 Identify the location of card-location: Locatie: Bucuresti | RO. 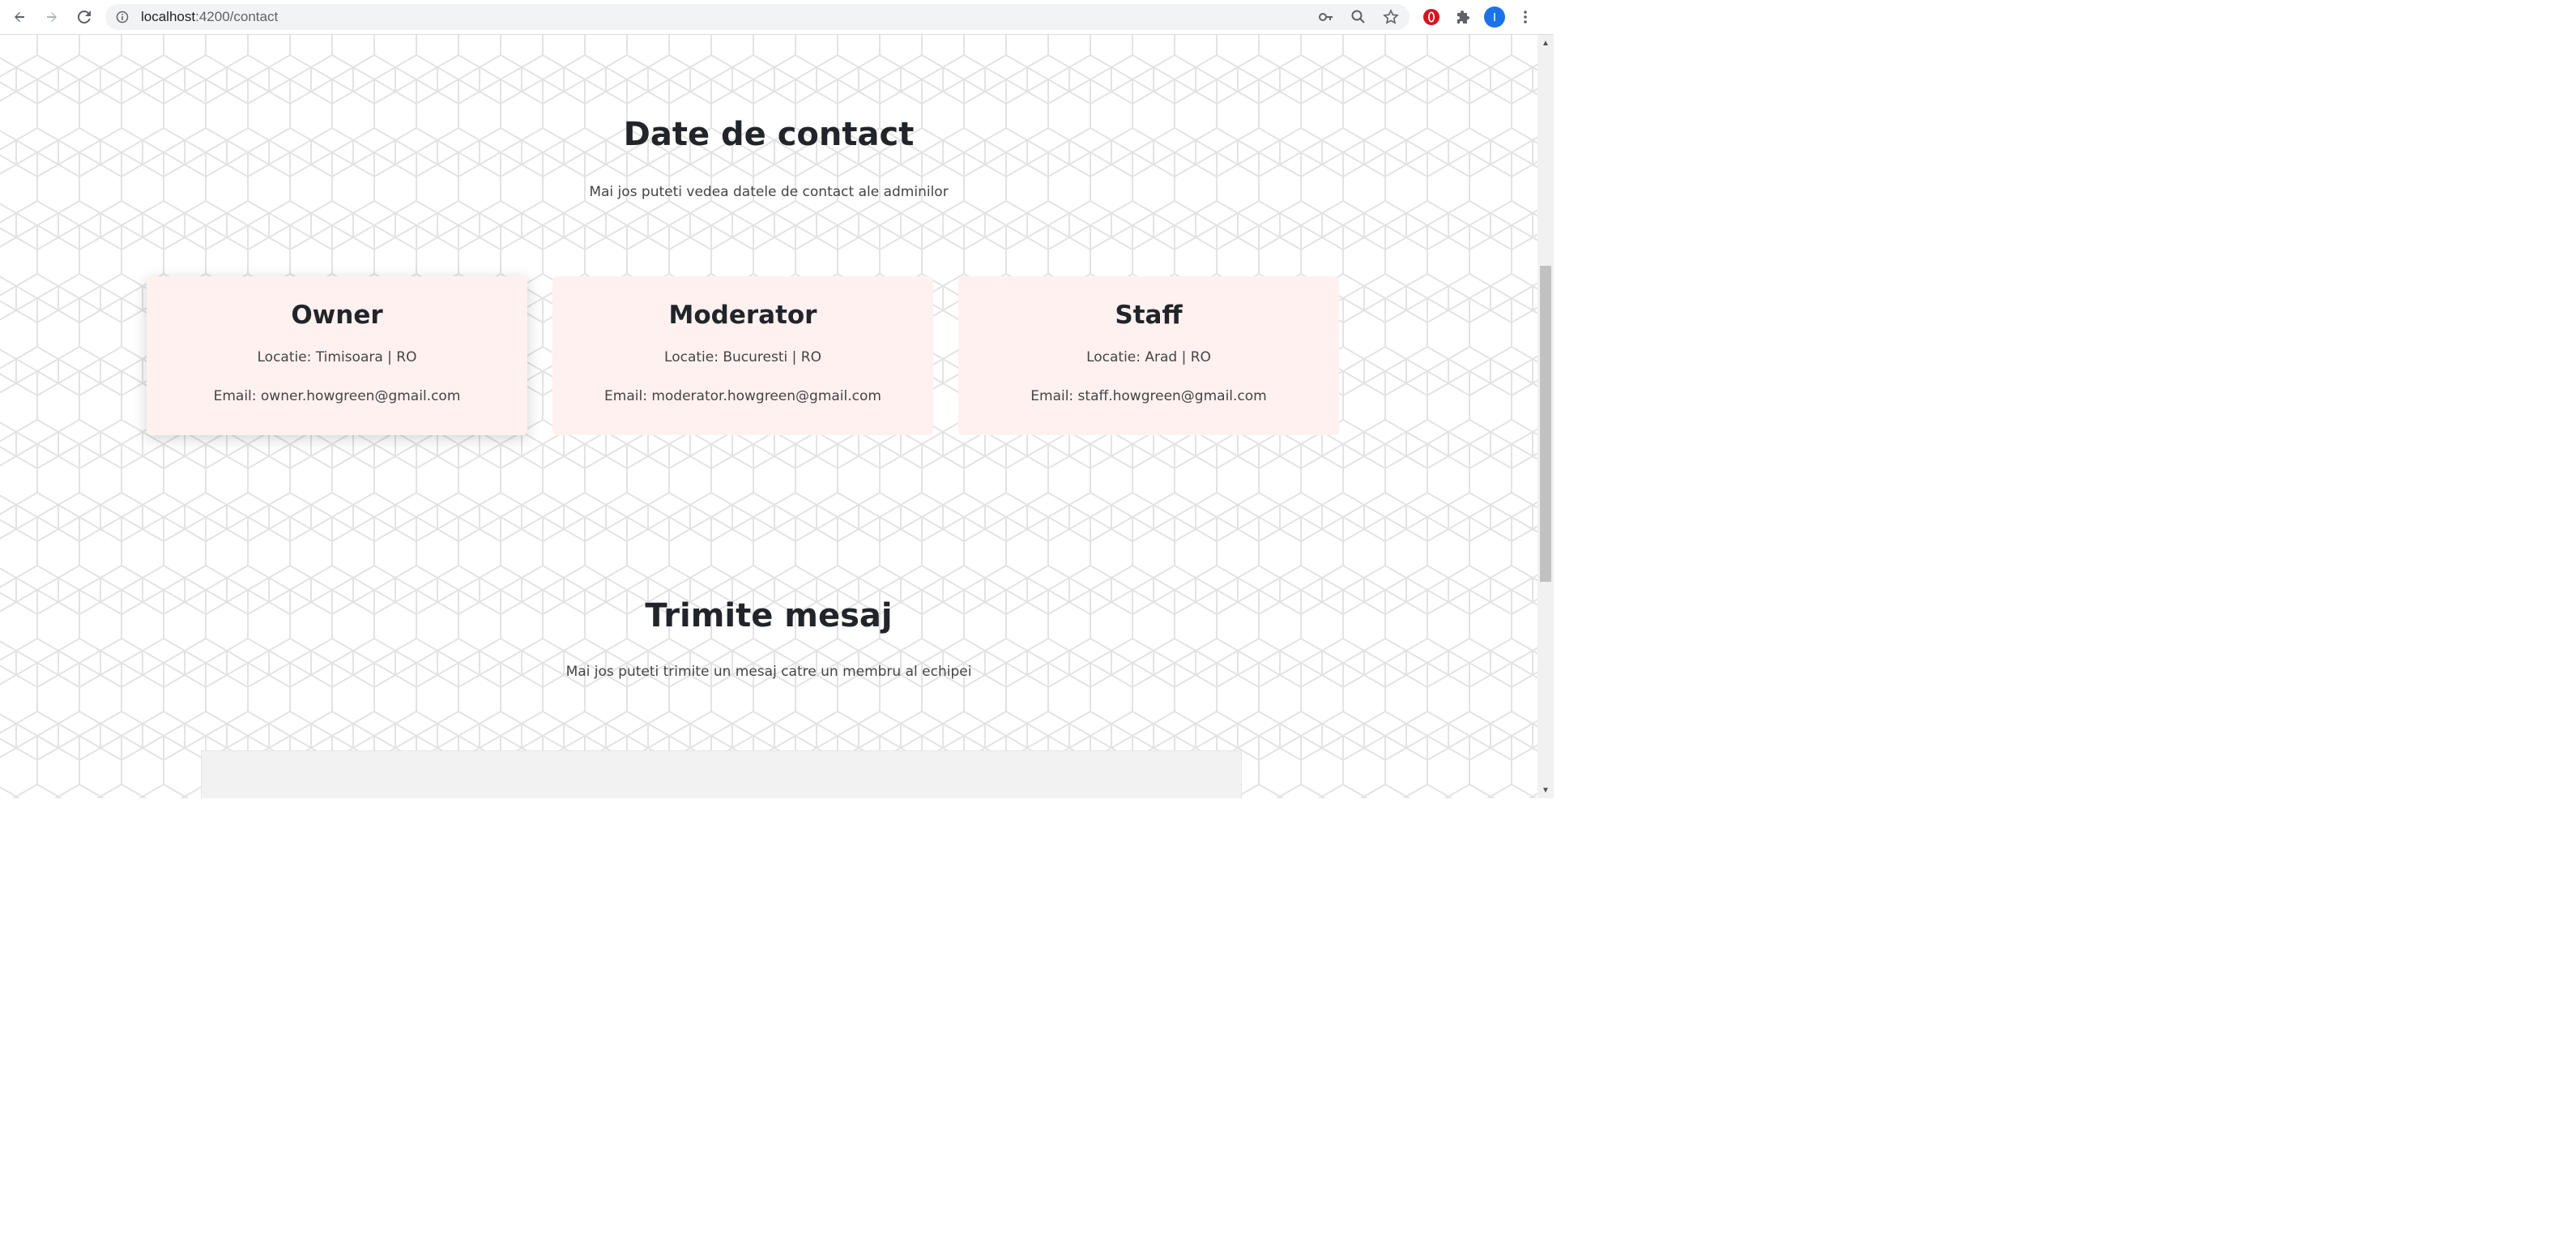
(743, 357).